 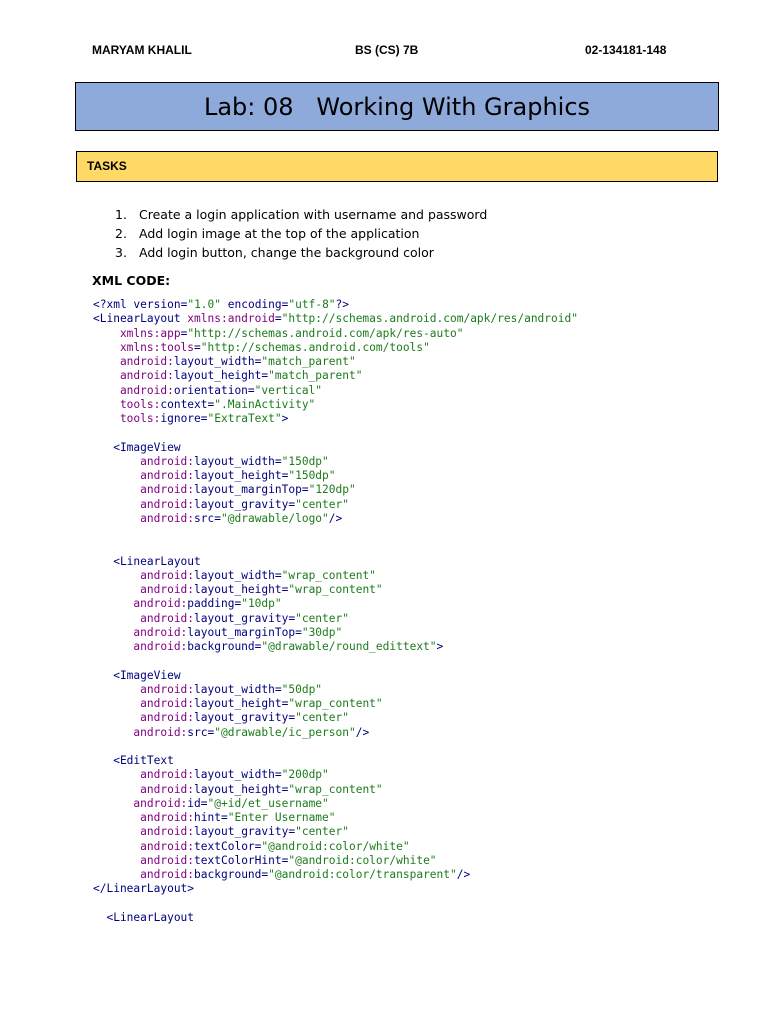 I want to click on code-line: tools:context=".MainActivity", so click(x=335, y=405).